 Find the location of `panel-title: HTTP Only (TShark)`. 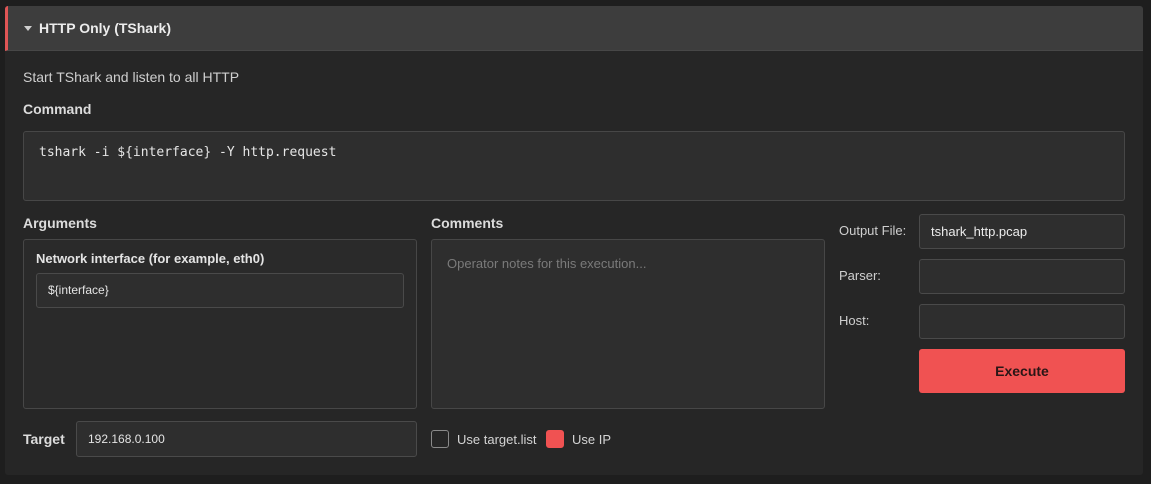

panel-title: HTTP Only (TShark) is located at coordinates (105, 28).